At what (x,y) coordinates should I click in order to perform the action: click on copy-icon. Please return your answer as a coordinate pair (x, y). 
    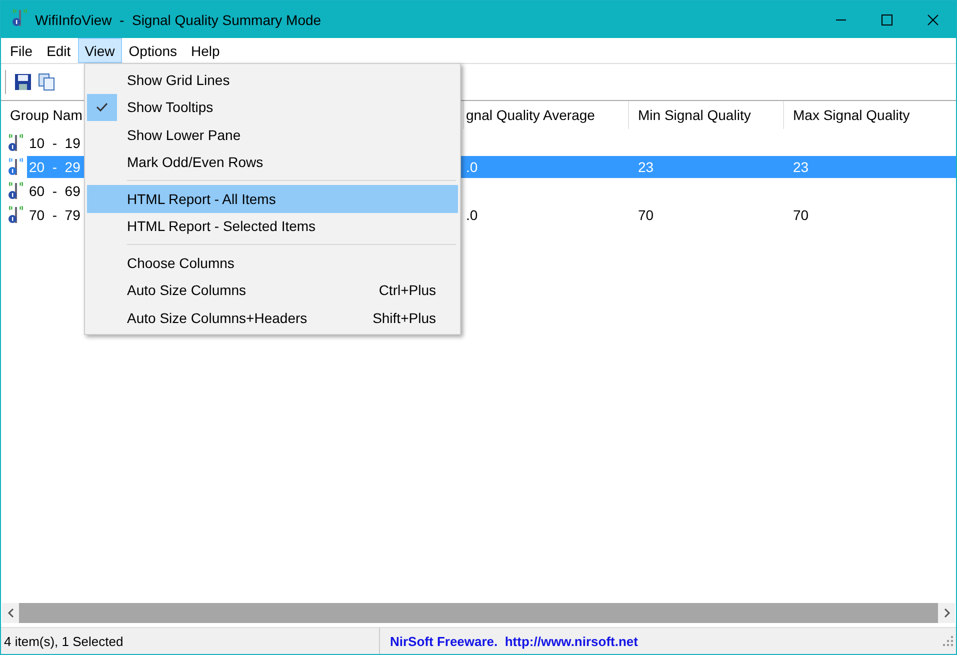
    Looking at the image, I should click on (47, 82).